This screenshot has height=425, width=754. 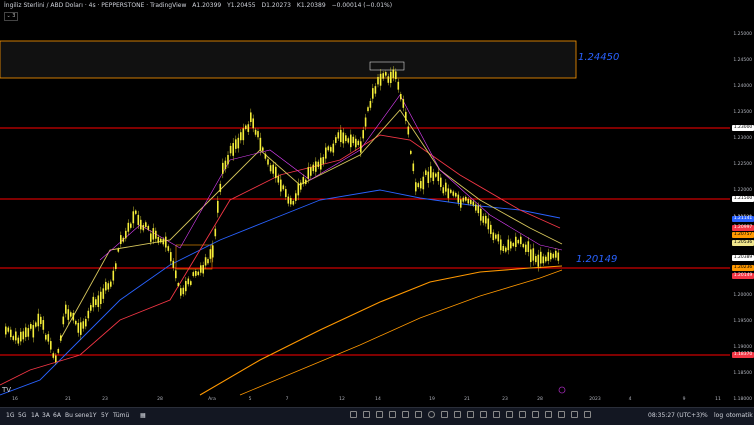 What do you see at coordinates (121, 415) in the screenshot?
I see `range-button-tümü: Tümü` at bounding box center [121, 415].